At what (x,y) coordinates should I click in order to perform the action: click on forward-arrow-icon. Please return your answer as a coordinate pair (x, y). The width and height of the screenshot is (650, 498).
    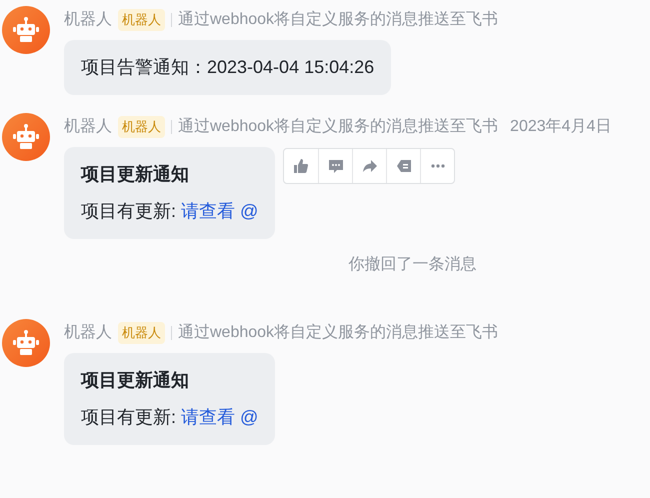
    Looking at the image, I should click on (370, 166).